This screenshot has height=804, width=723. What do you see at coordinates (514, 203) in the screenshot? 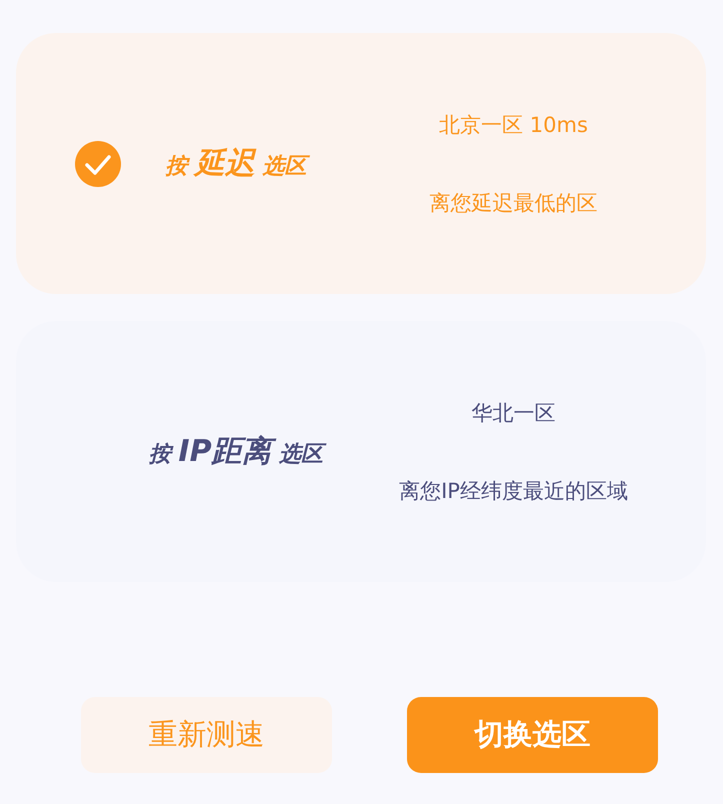
I see `region-description: 离您延迟最低的区` at bounding box center [514, 203].